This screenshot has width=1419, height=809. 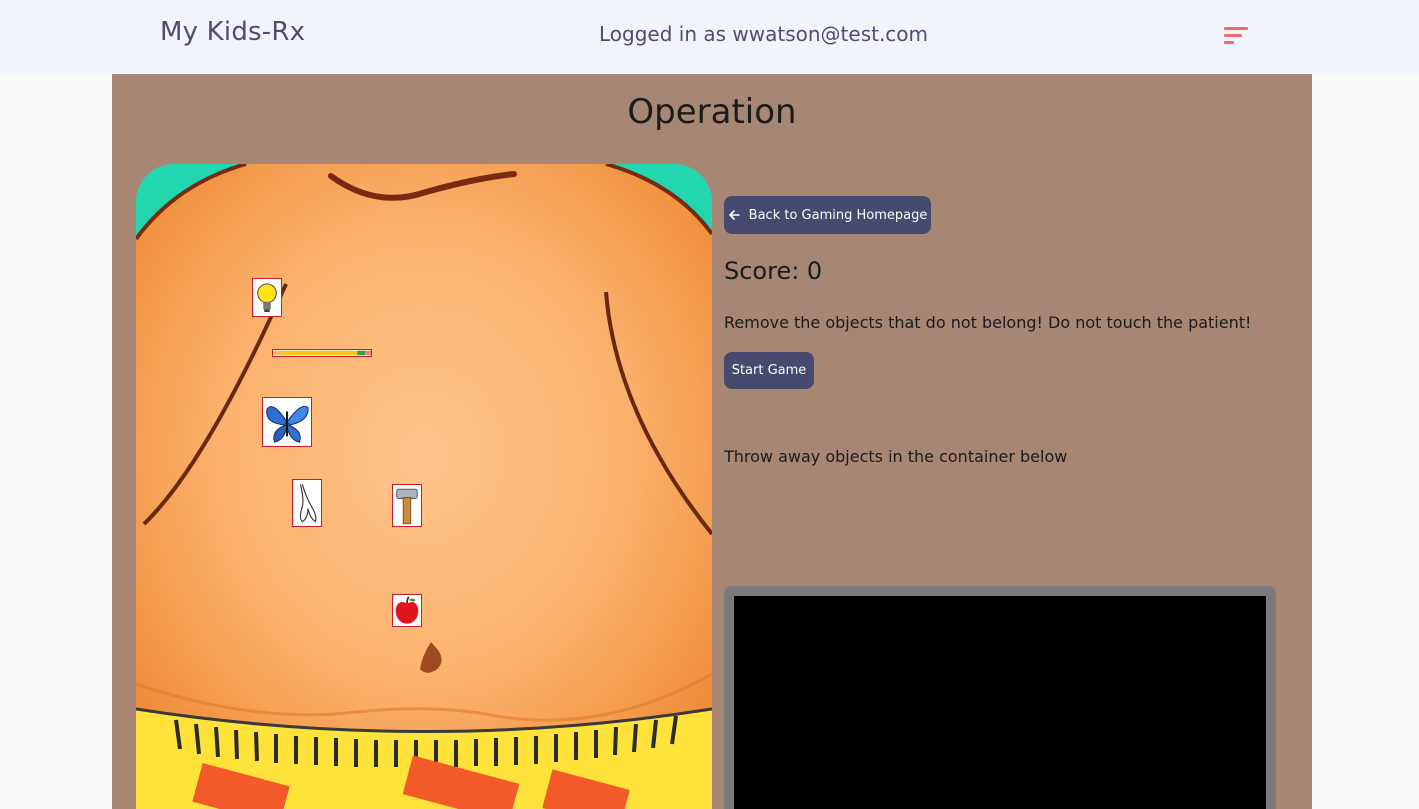 I want to click on apple-object, so click(x=407, y=610).